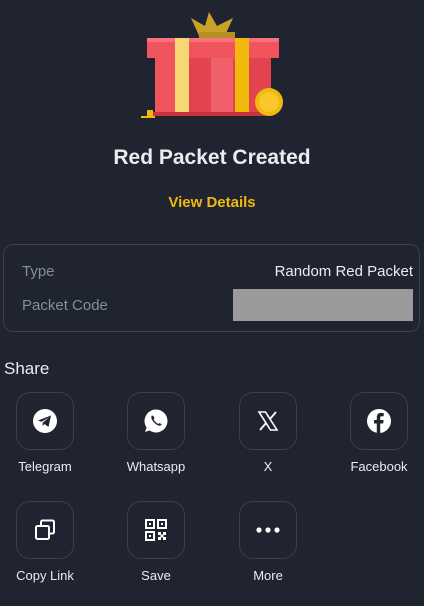 This screenshot has width=424, height=606. Describe the element at coordinates (156, 466) in the screenshot. I see `share-whatsapp-label: Whatsapp` at that location.